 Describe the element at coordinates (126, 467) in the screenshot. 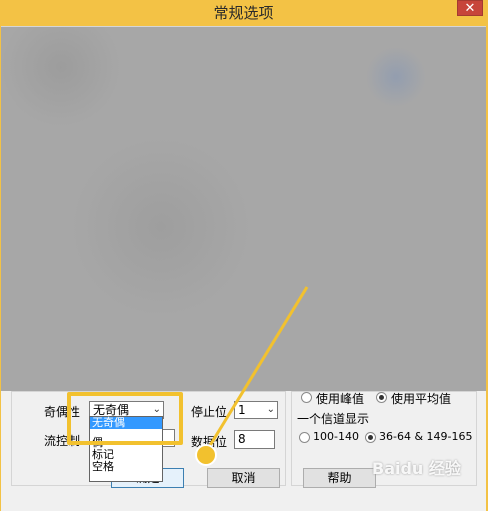

I see `parity-option: 空格` at that location.